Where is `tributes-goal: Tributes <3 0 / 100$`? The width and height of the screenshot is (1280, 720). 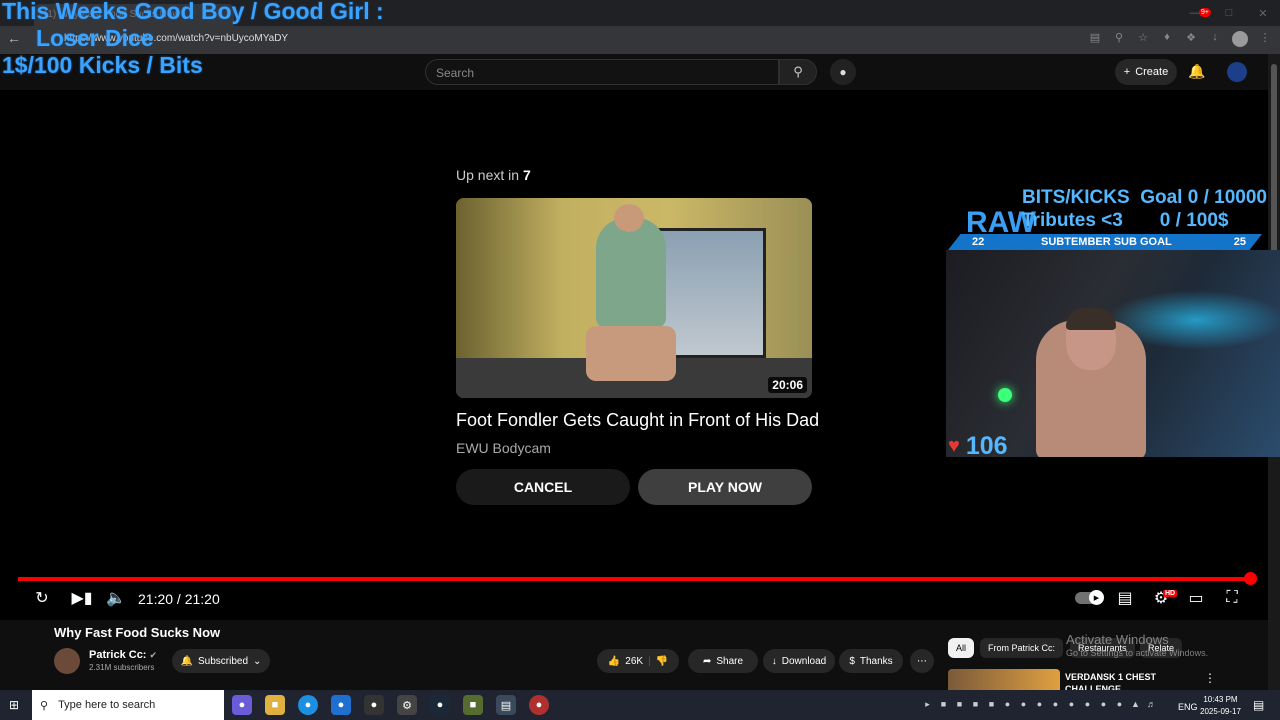 tributes-goal: Tributes <3 0 / 100$ is located at coordinates (1125, 220).